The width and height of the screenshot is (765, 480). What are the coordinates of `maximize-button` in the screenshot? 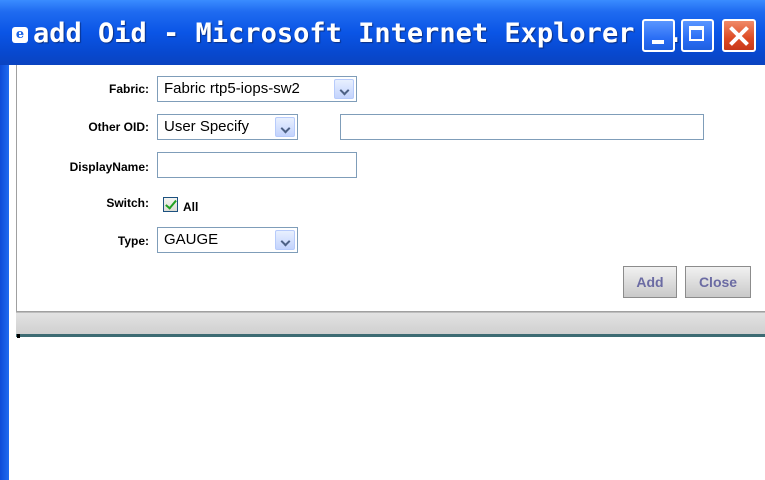 It's located at (697, 35).